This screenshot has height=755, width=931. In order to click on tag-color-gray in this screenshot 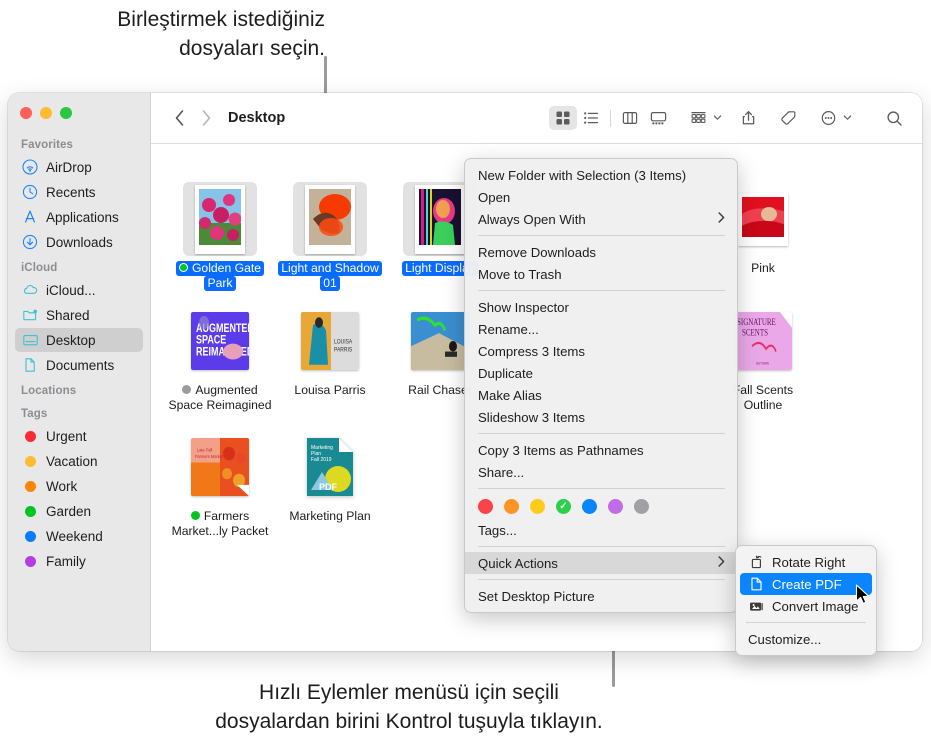, I will do `click(641, 506)`.